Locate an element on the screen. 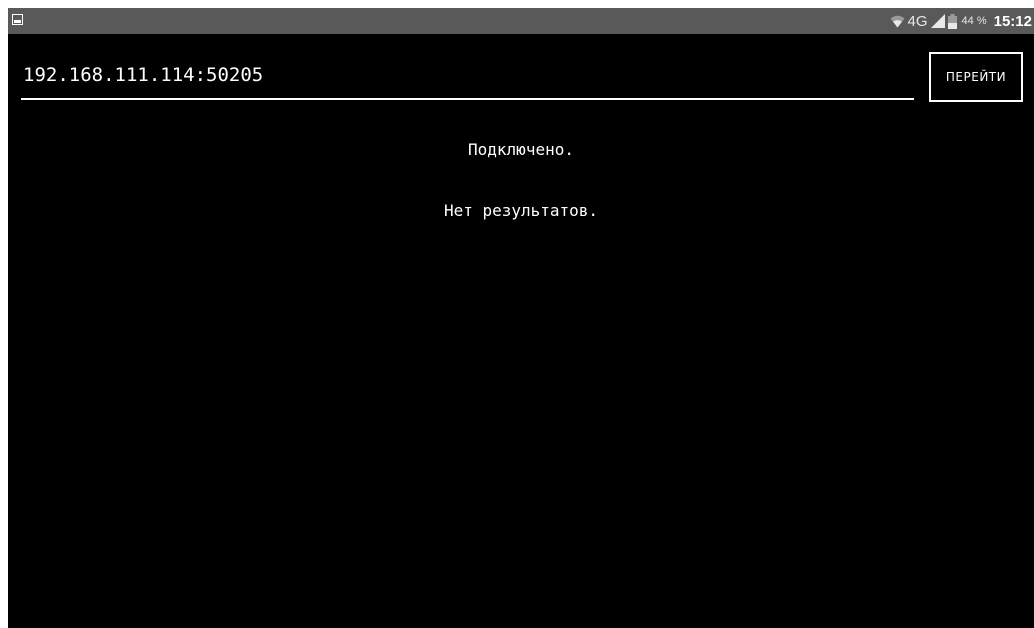  connection-status-text: Подключено. is located at coordinates (521, 149).